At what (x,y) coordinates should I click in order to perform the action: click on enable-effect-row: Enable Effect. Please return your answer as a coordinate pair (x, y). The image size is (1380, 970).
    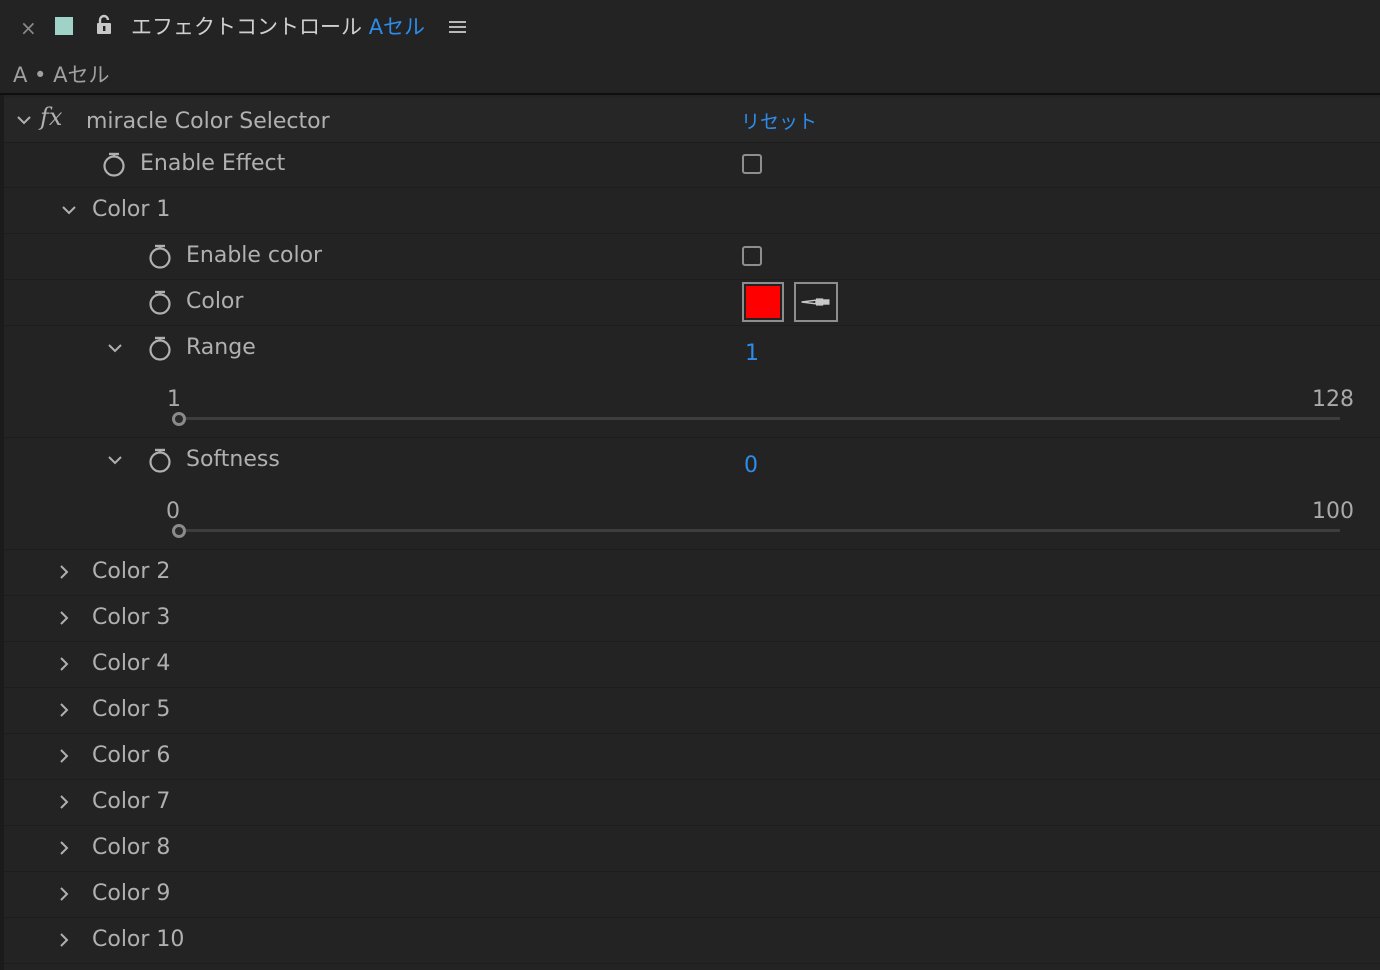
    Looking at the image, I should click on (692, 165).